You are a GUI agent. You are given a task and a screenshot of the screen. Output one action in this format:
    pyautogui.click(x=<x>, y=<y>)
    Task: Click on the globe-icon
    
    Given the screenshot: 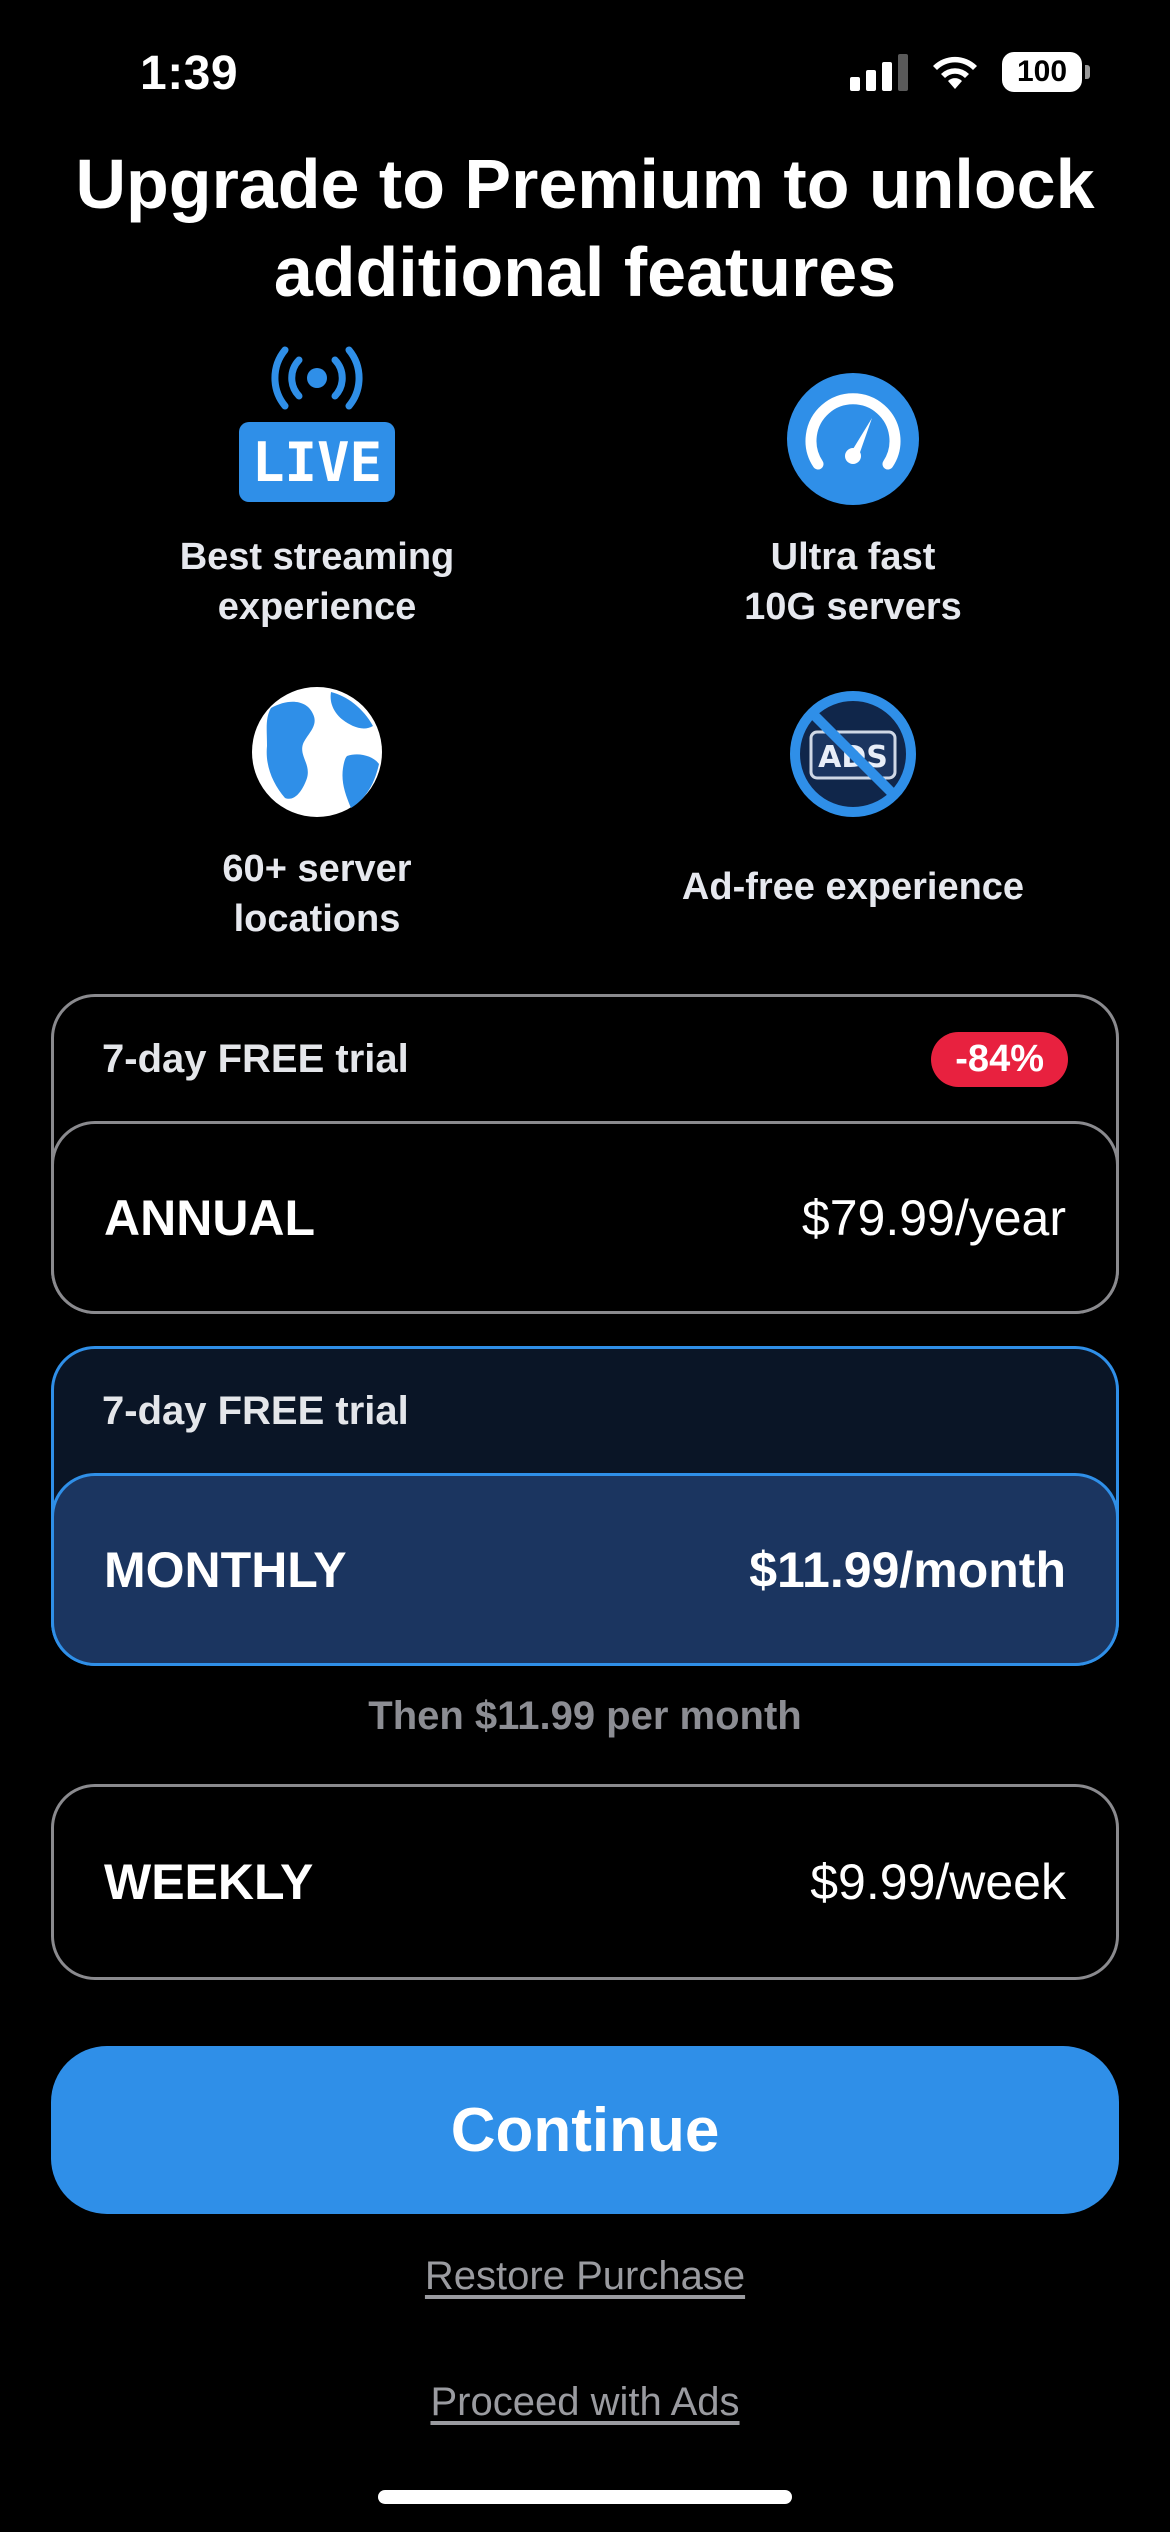 What is the action you would take?
    pyautogui.click(x=317, y=752)
    